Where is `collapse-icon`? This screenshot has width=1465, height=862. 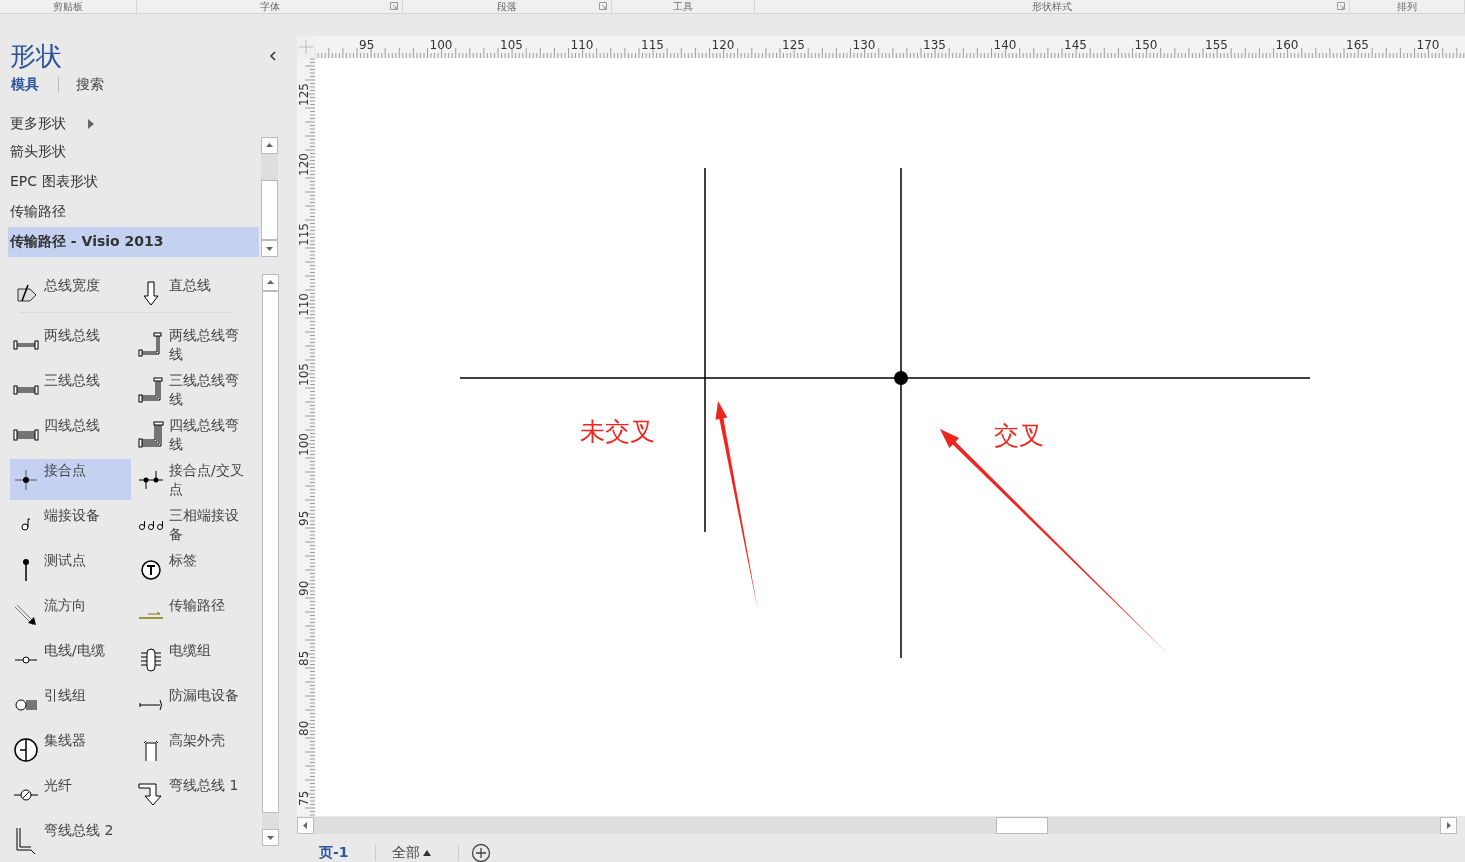 collapse-icon is located at coordinates (273, 56).